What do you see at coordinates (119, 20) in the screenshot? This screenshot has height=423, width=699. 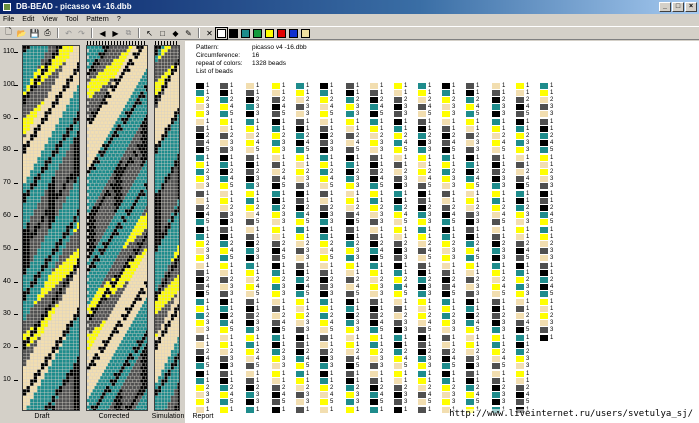 I see `menu-help: ?` at bounding box center [119, 20].